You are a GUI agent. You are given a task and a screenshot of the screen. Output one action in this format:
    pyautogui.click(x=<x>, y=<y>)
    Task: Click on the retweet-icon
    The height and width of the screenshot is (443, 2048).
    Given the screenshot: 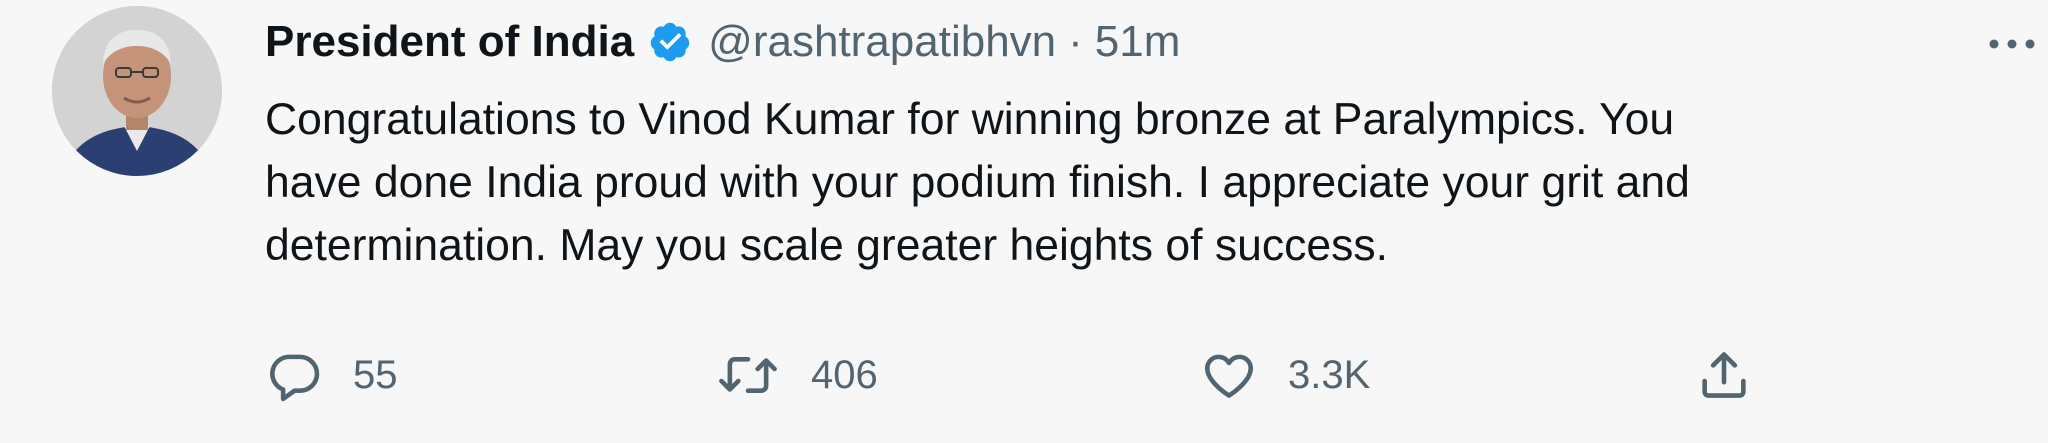 What is the action you would take?
    pyautogui.click(x=748, y=375)
    